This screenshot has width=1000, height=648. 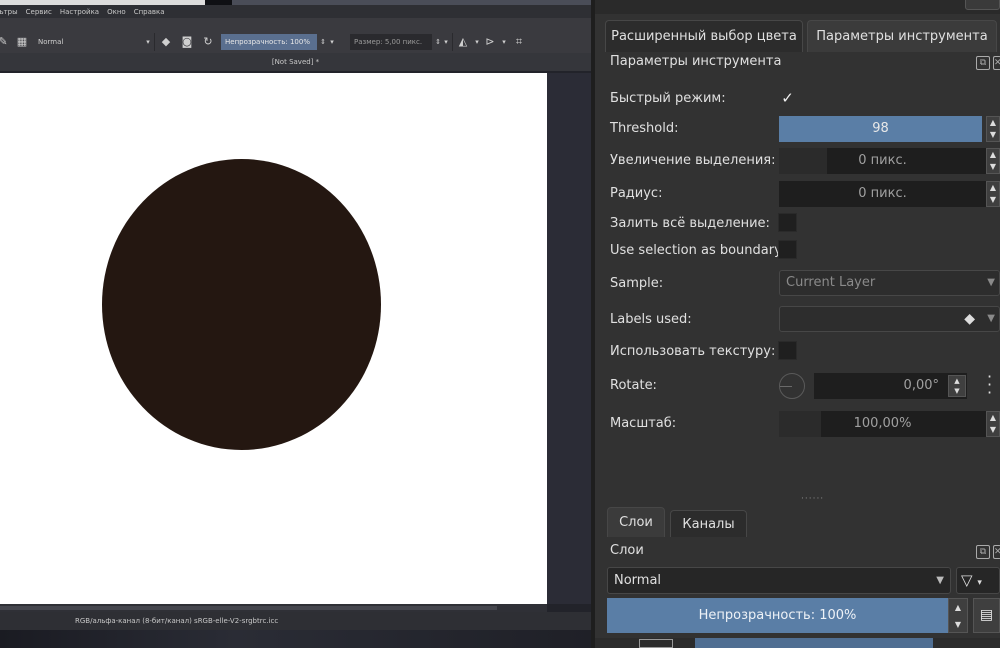 I want to click on document-tab: [Not Saved] *, so click(x=295, y=62).